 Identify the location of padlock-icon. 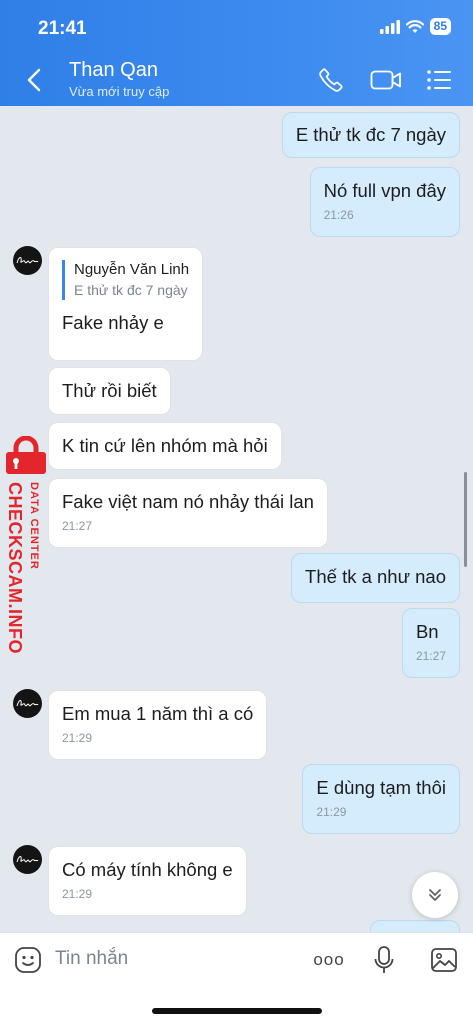
(26, 455).